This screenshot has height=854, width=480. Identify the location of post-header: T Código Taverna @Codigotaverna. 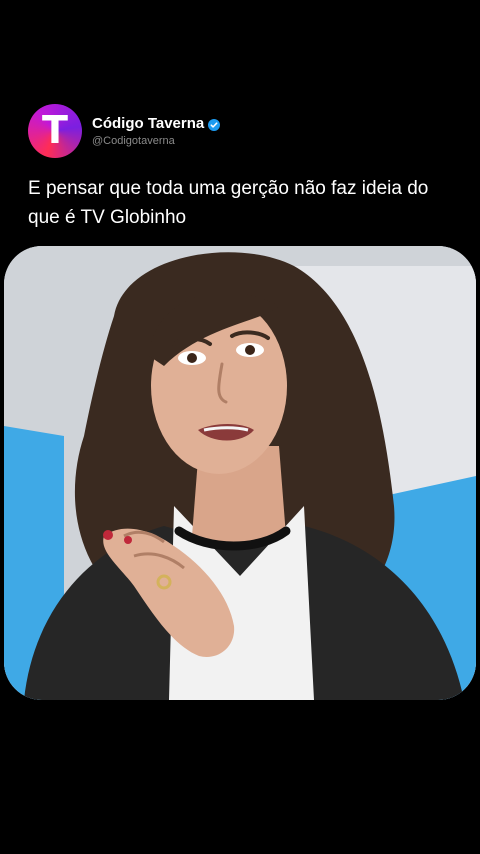
(124, 131).